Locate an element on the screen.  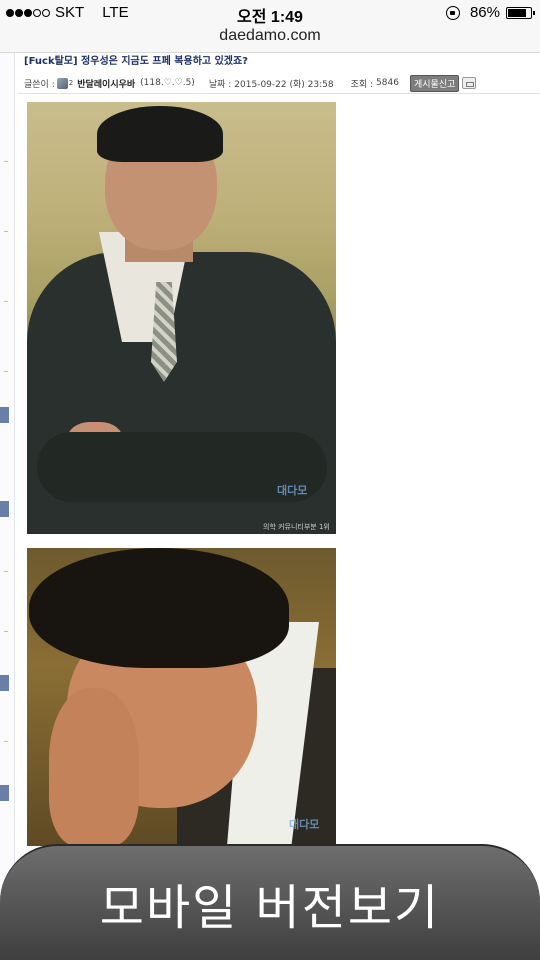
member-level-icon is located at coordinates (62, 83).